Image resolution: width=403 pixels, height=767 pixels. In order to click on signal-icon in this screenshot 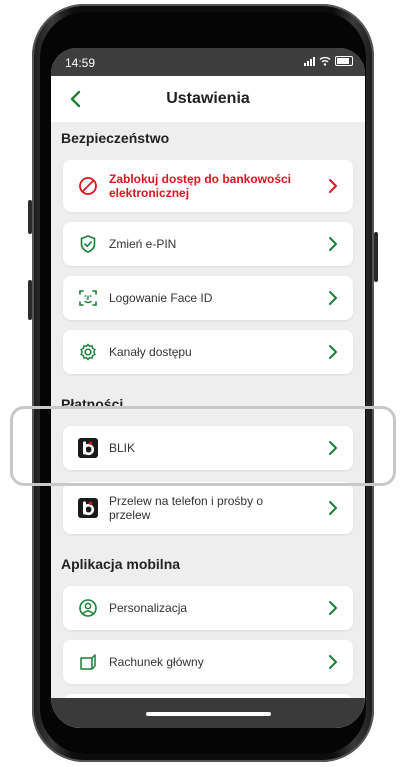, I will do `click(309, 61)`.